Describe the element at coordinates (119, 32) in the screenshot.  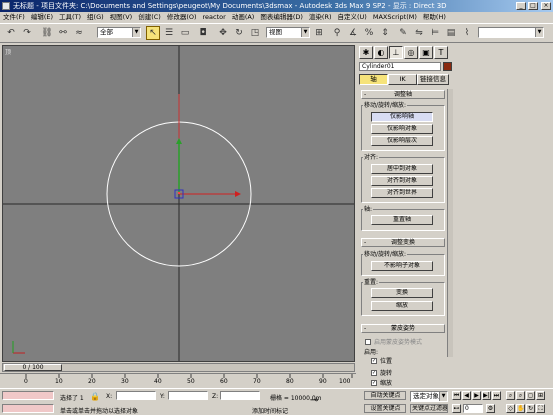
I see `selection-filter-dropdown: 全部 ▼` at that location.